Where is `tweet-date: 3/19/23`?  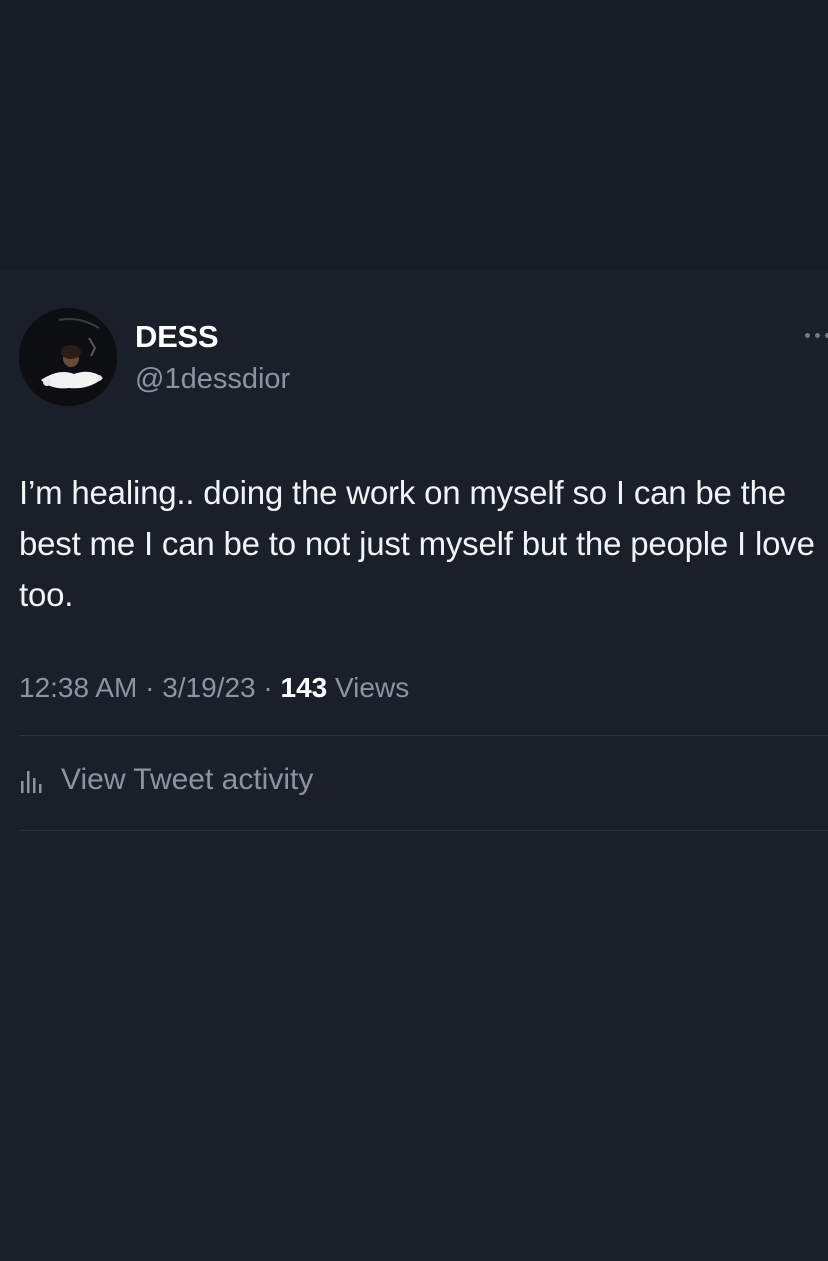 tweet-date: 3/19/23 is located at coordinates (209, 687).